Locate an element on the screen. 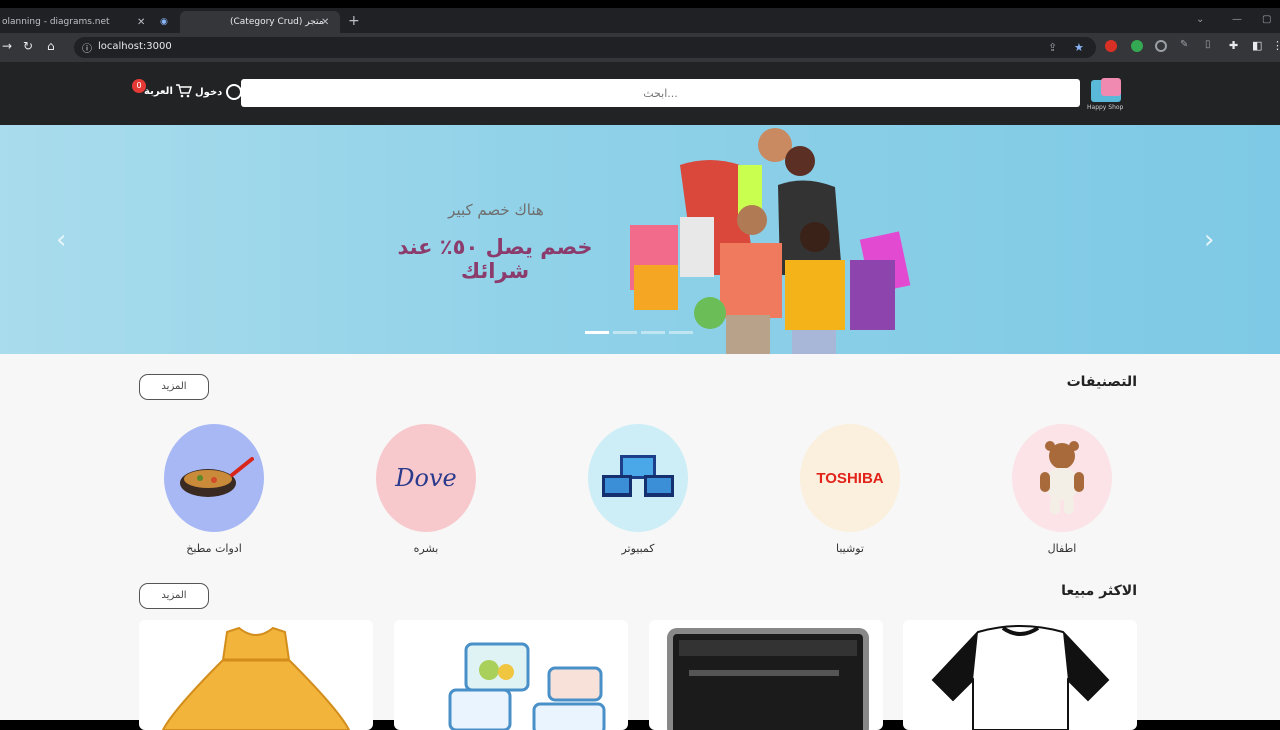 Image resolution: width=1280 pixels, height=730 pixels. bookmark-star-icon: ★ is located at coordinates (1079, 47).